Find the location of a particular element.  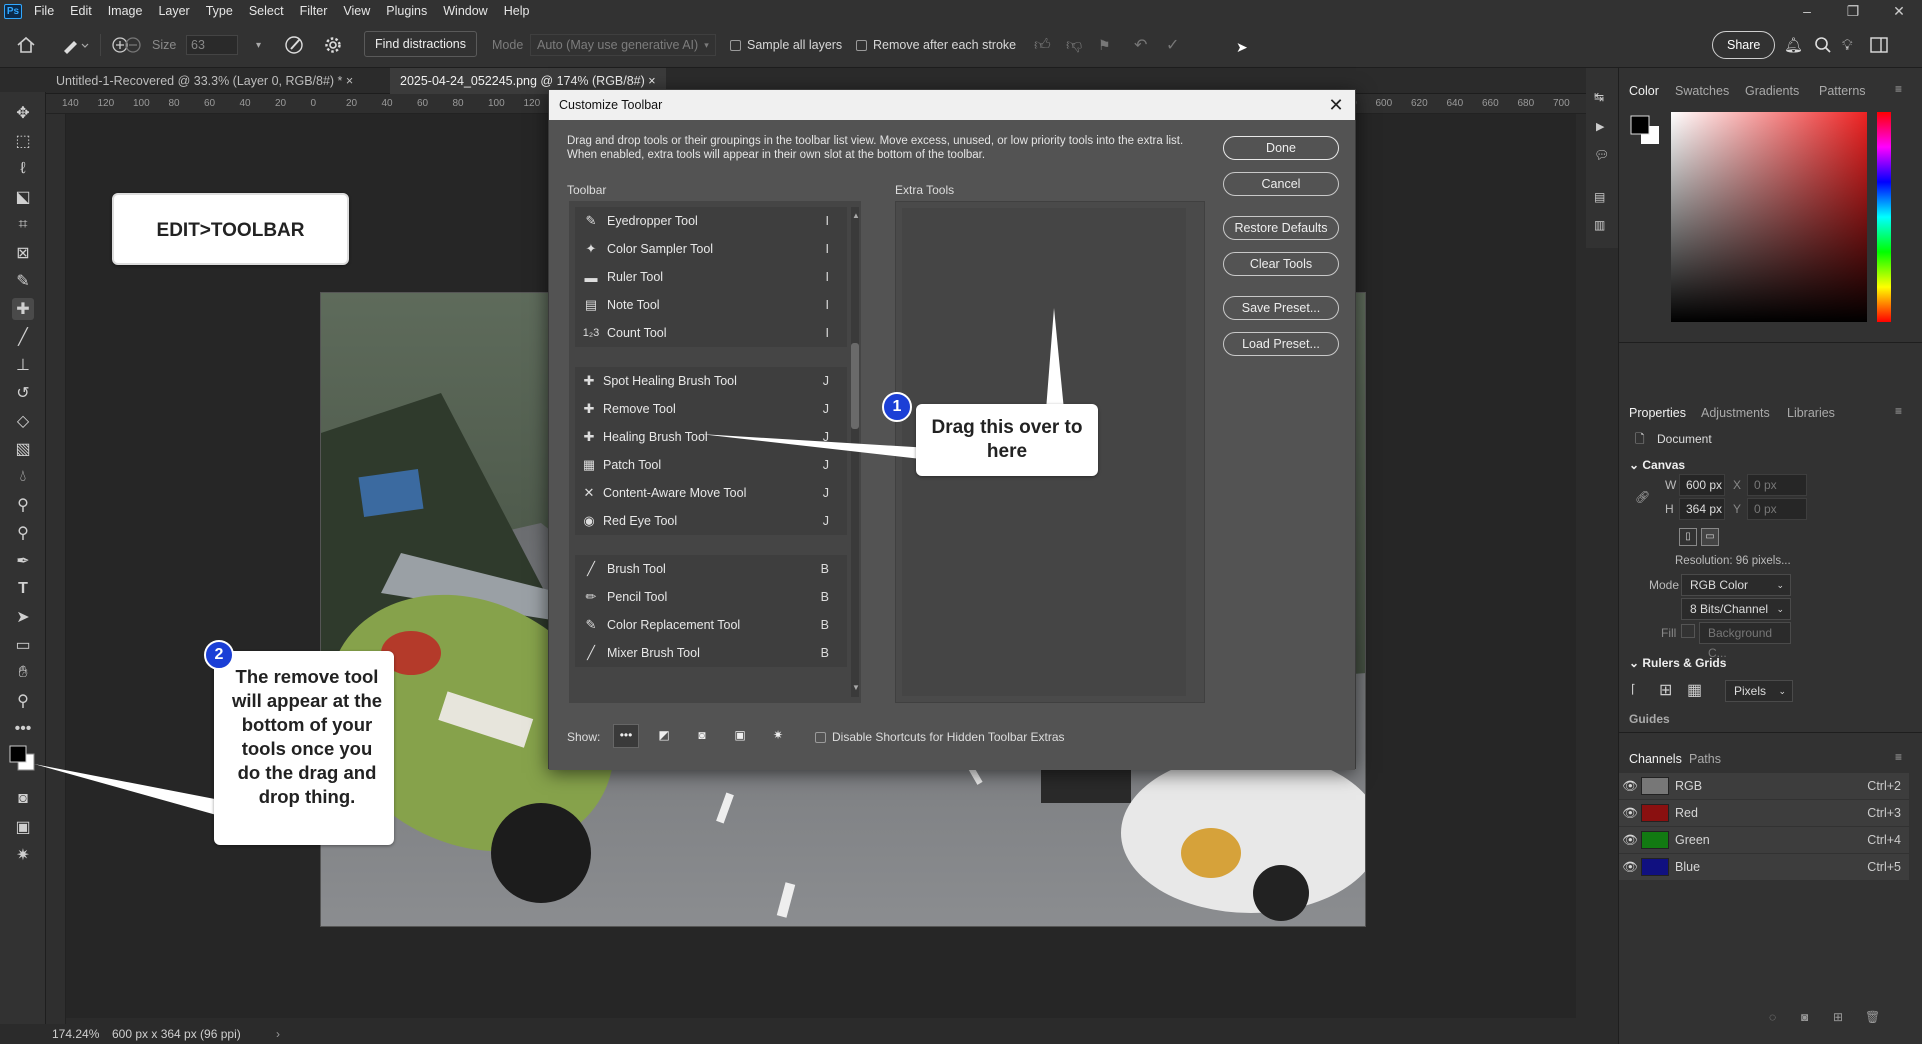

close-window-icon: ✕ is located at coordinates (1899, 11).